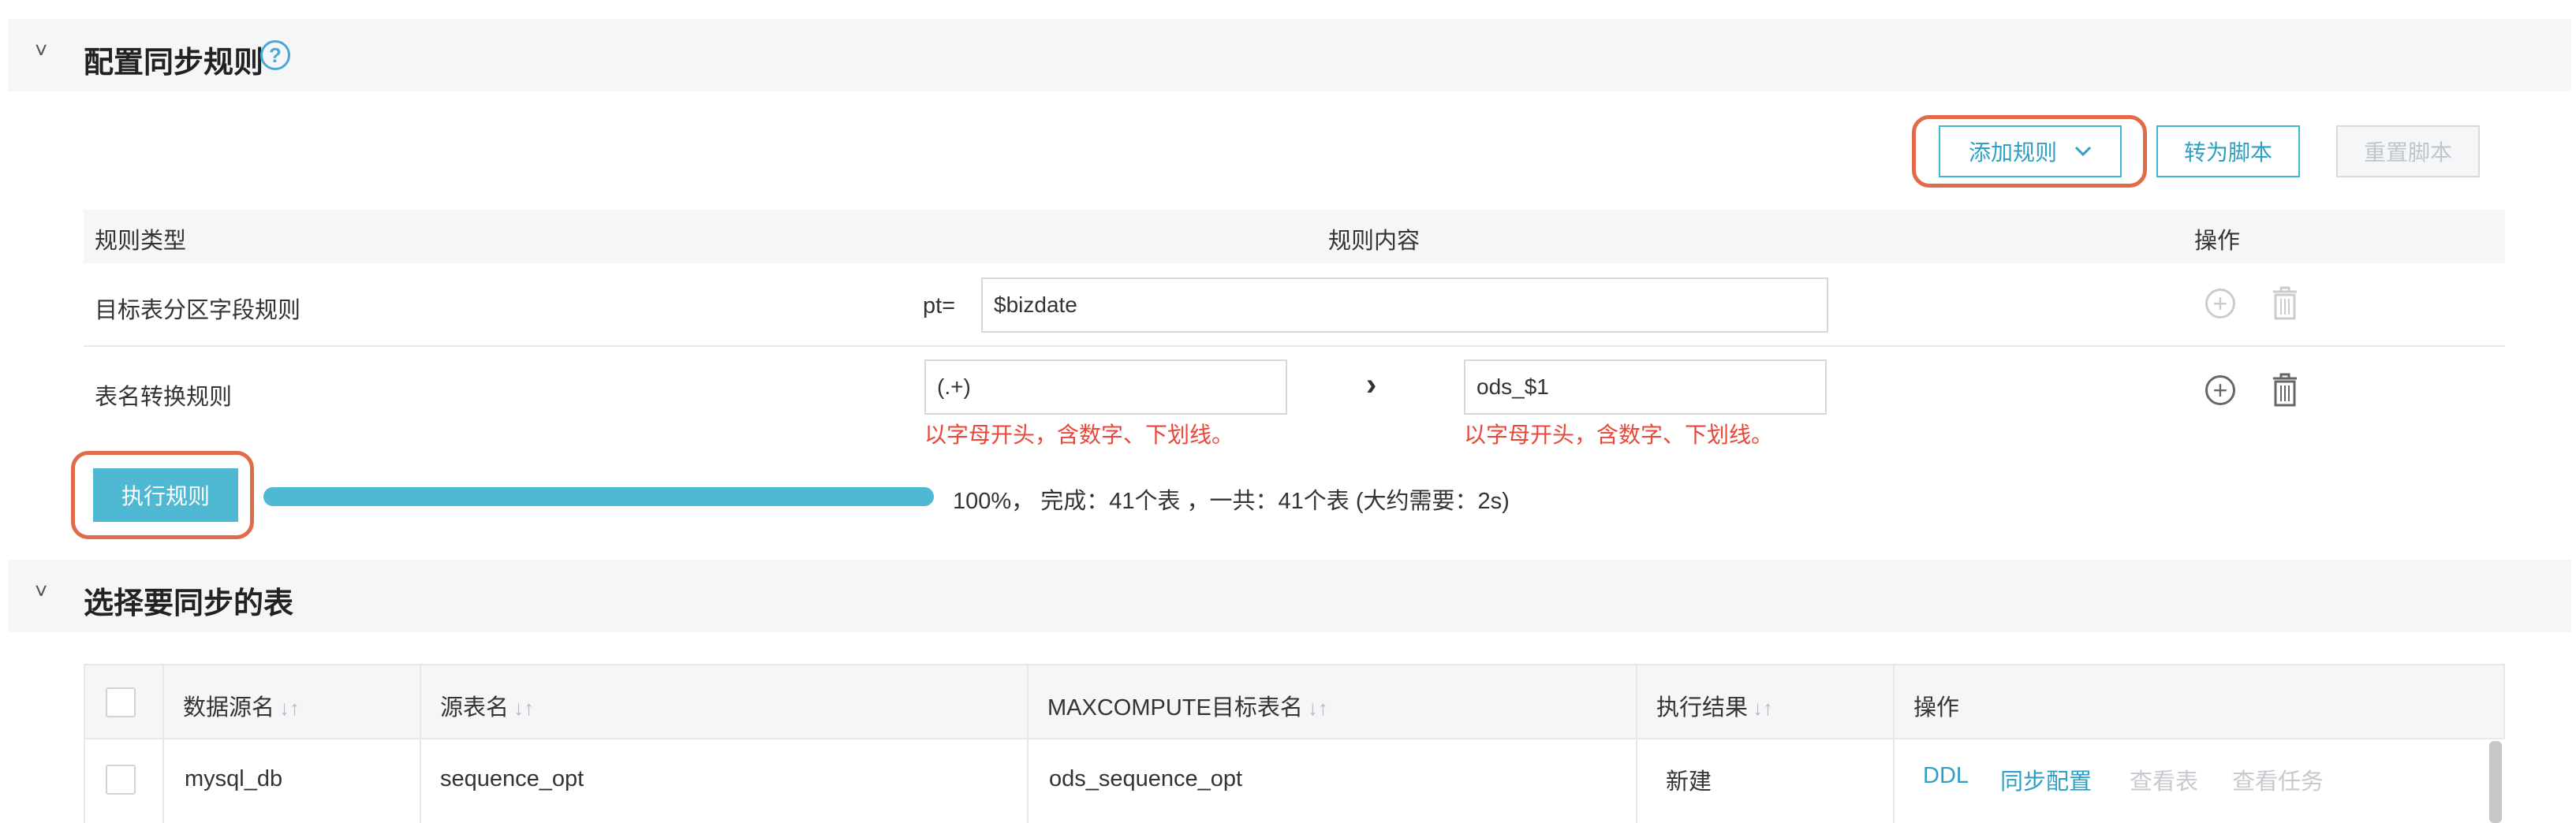 The width and height of the screenshot is (2576, 823). I want to click on col-header-target-table: MAXCOMPUTE目标表名 ↓↑, so click(1187, 705).